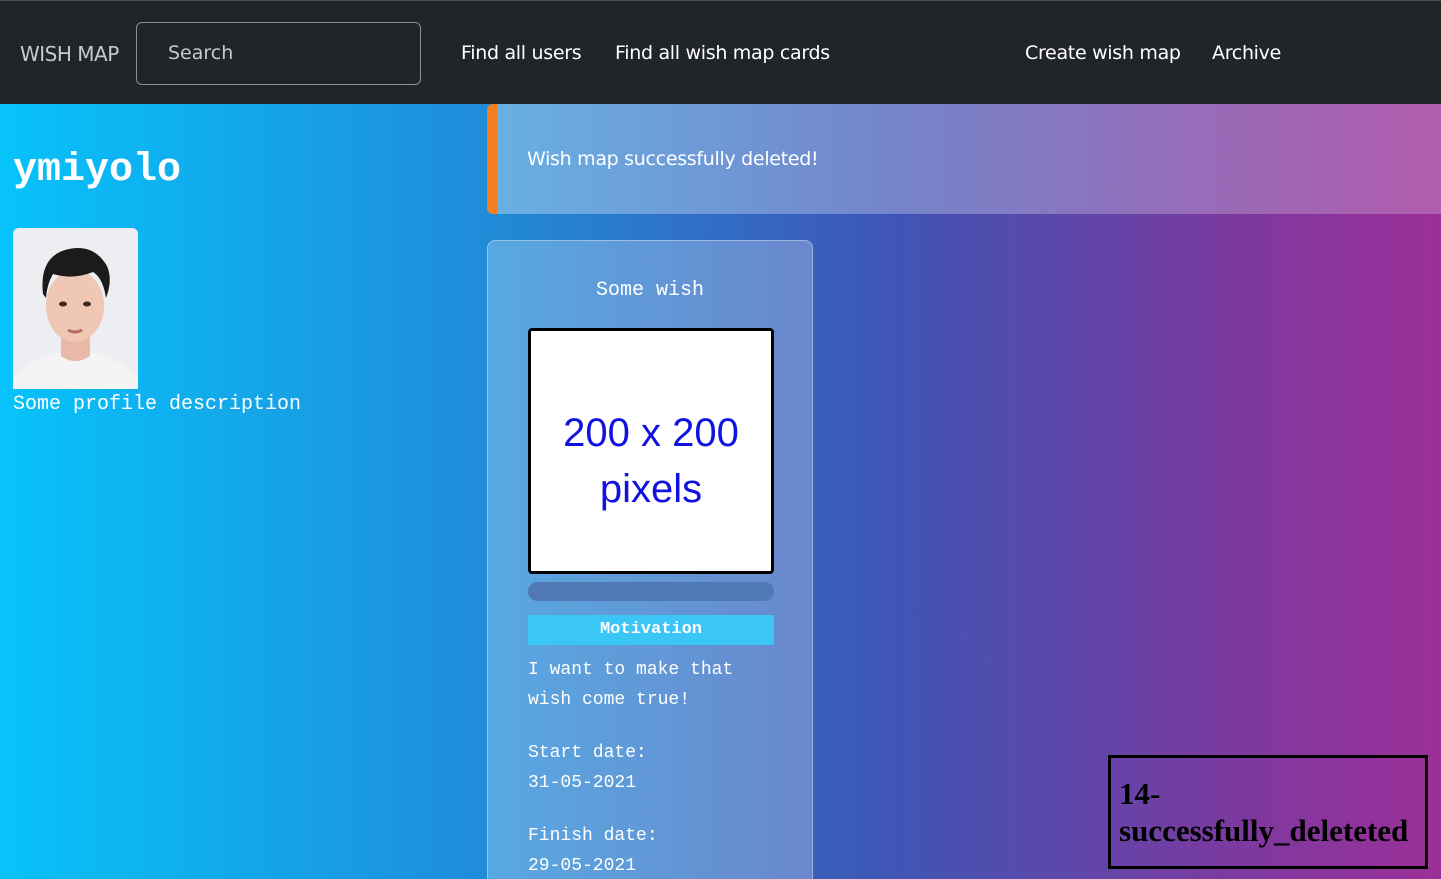 The image size is (1441, 879). Describe the element at coordinates (964, 159) in the screenshot. I see `success-alert: Wish map successfully deleted!` at that location.